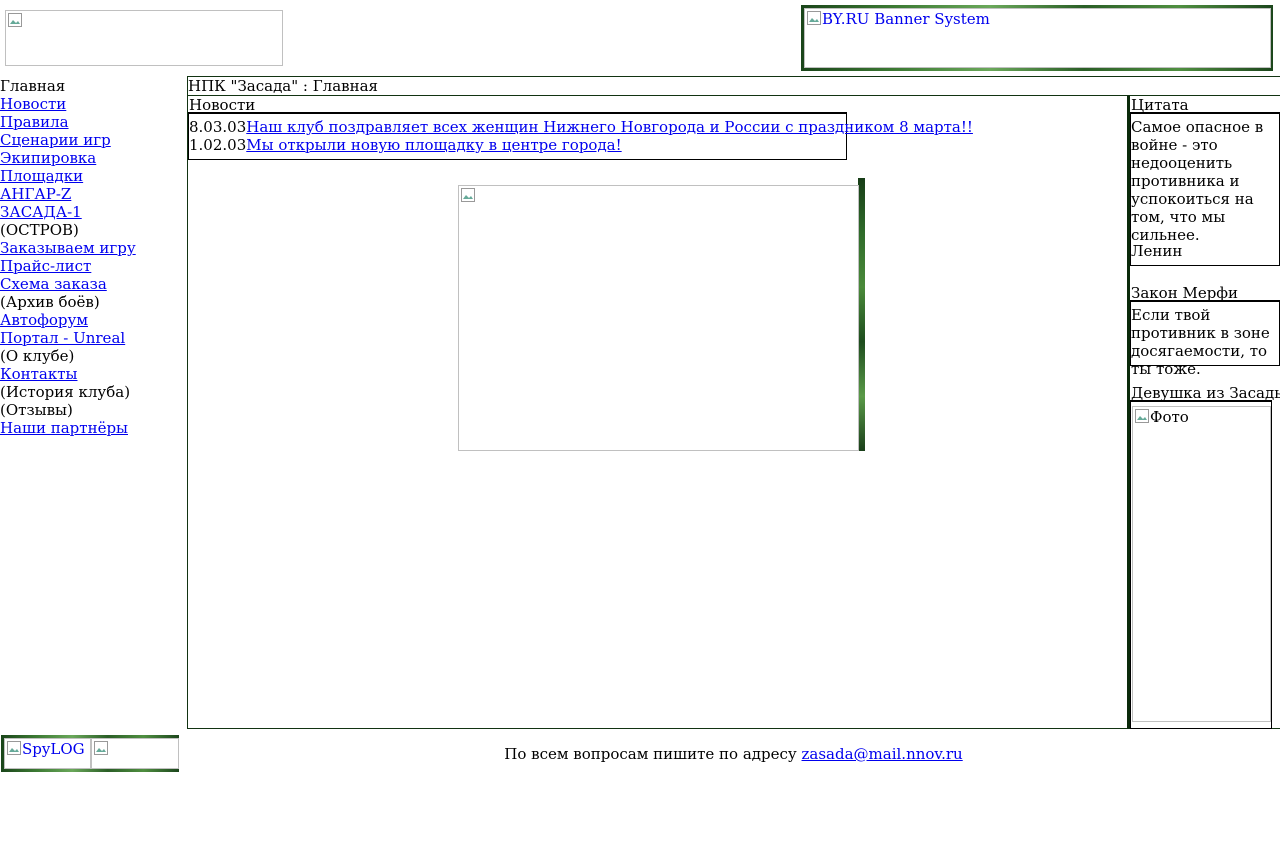 Image resolution: width=1280 pixels, height=860 pixels. I want to click on nav-item-home: Главная, so click(33, 86).